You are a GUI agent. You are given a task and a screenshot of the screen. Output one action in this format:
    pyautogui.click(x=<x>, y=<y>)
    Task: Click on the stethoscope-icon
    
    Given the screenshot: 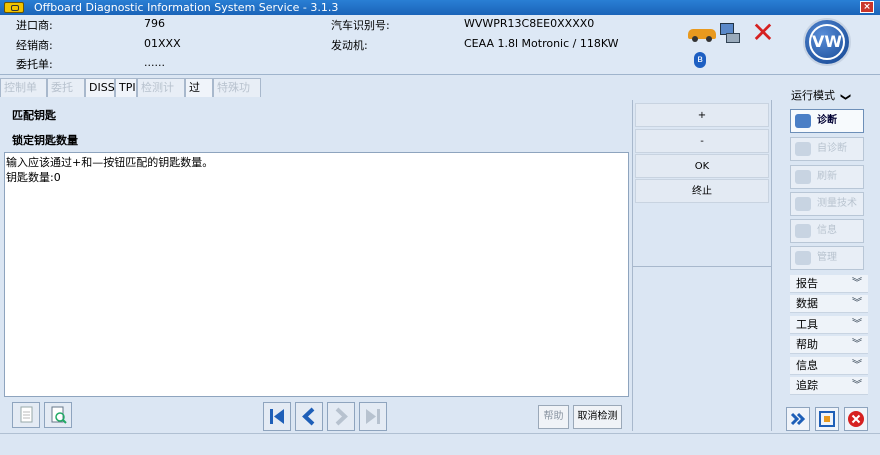 What is the action you would take?
    pyautogui.click(x=803, y=121)
    